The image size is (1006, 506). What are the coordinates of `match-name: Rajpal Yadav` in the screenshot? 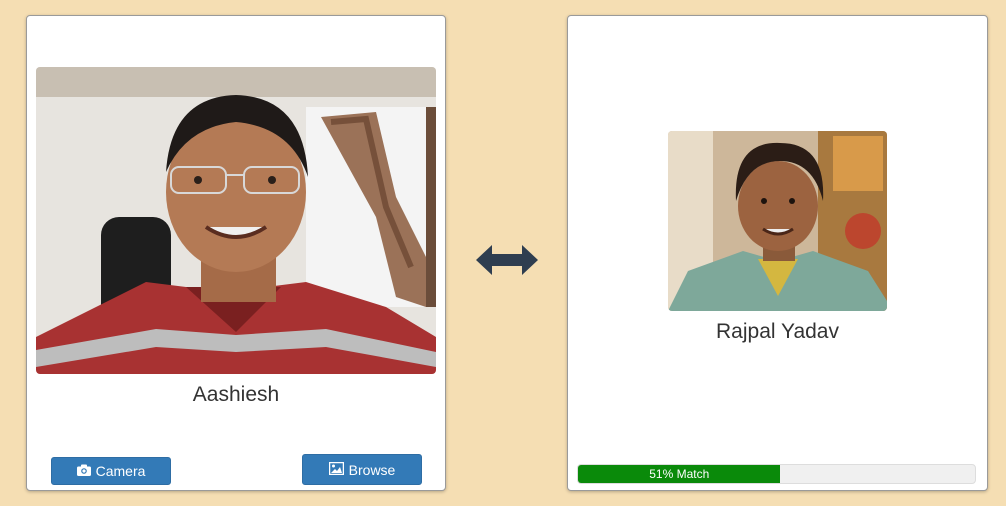 It's located at (777, 331).